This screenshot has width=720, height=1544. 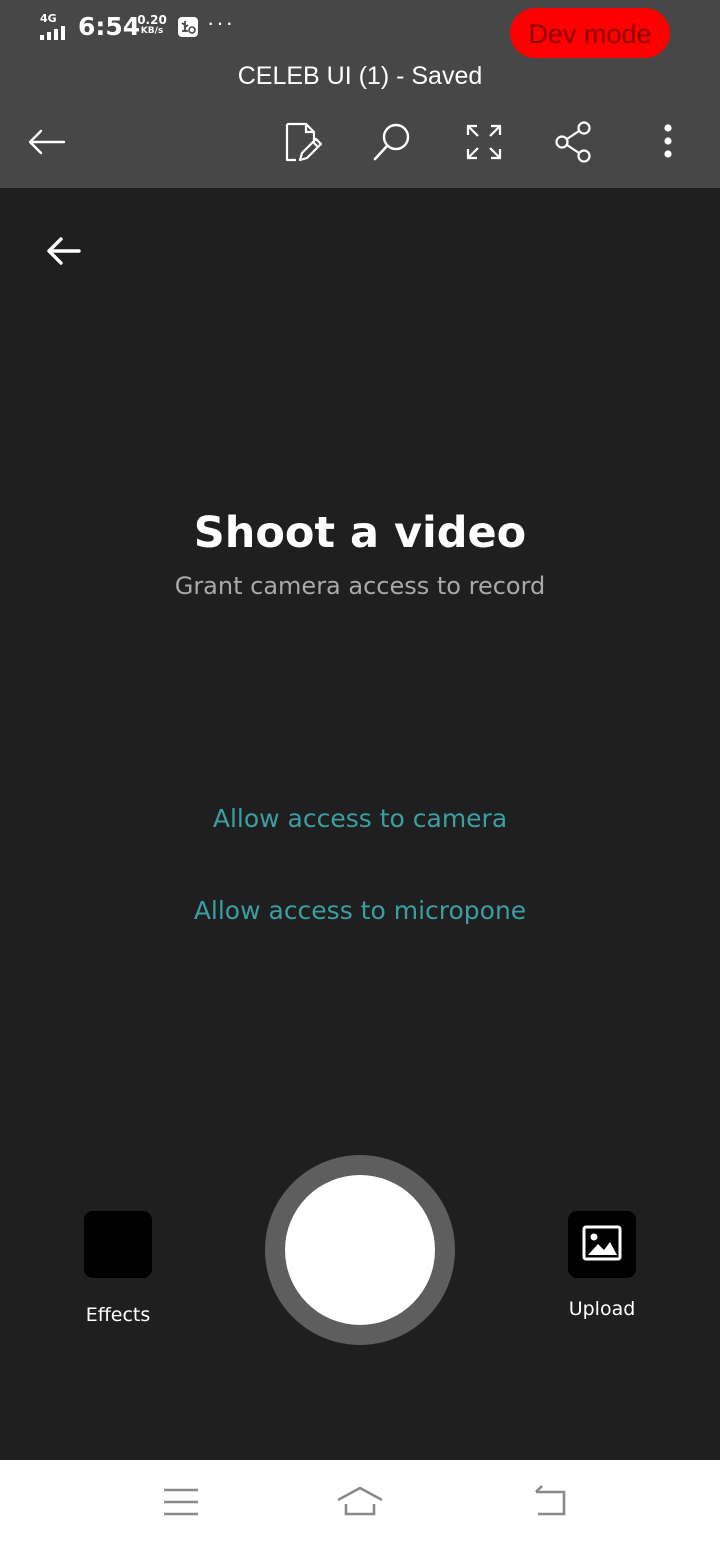 What do you see at coordinates (152, 31) in the screenshot?
I see `speed-unit: KB/s` at bounding box center [152, 31].